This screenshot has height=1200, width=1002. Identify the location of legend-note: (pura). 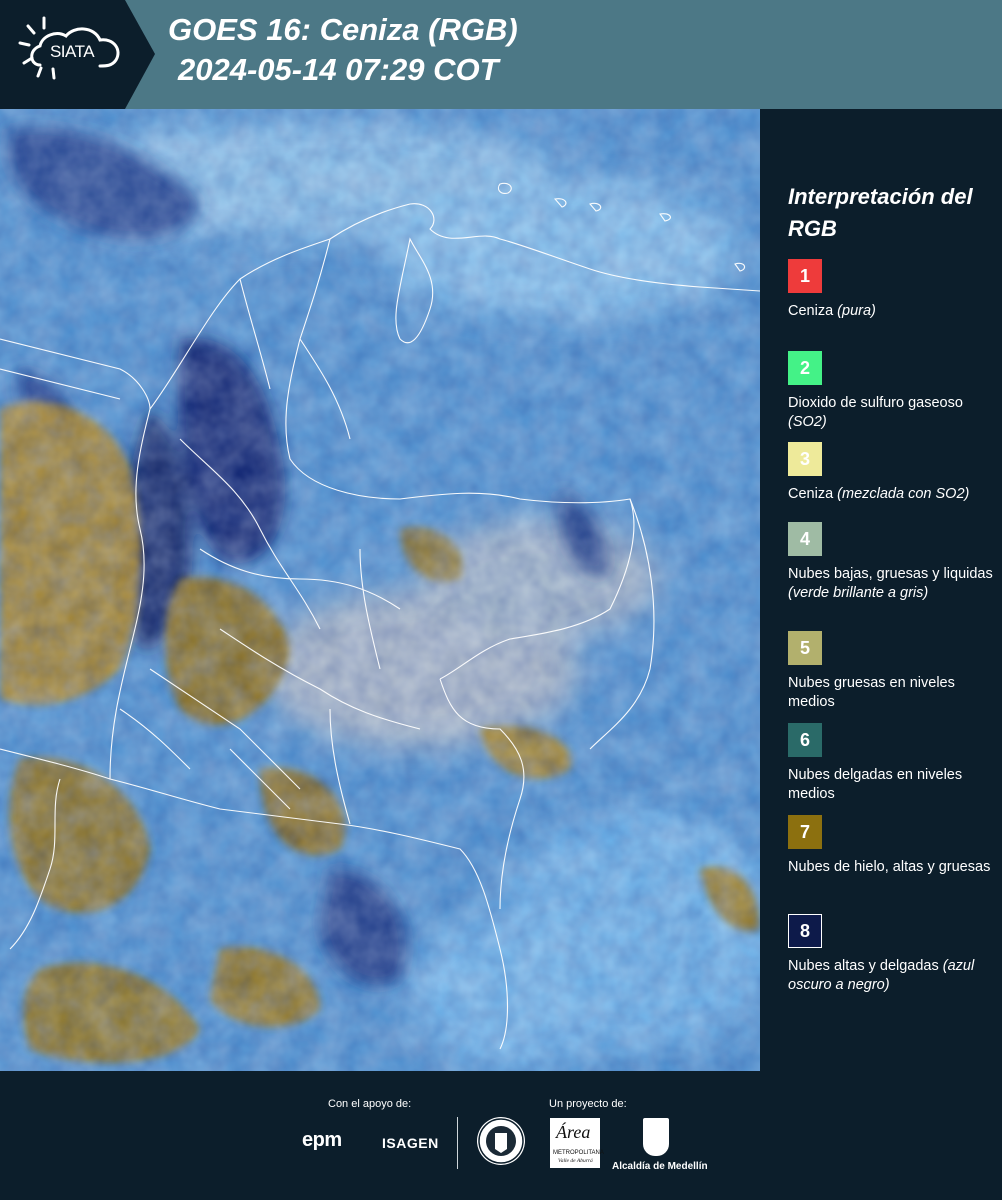
(856, 311).